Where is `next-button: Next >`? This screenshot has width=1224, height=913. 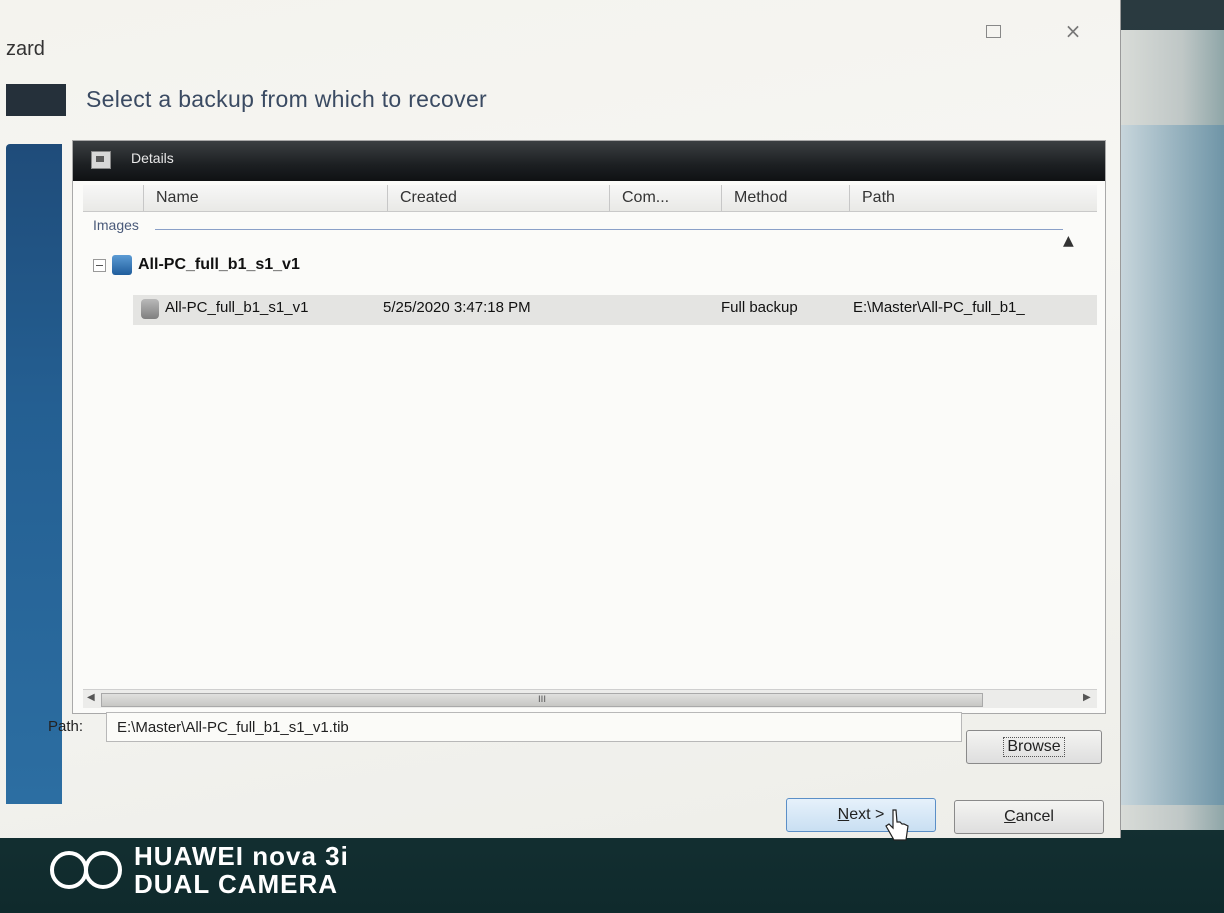
next-button: Next > is located at coordinates (861, 815).